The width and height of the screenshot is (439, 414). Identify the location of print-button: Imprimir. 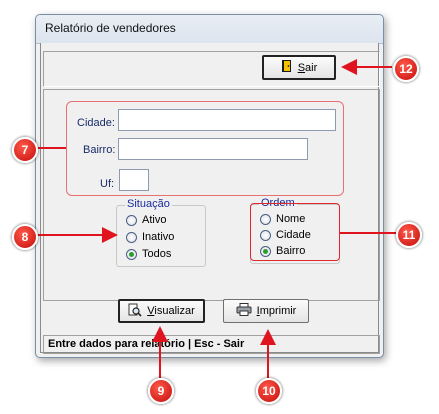
(266, 311).